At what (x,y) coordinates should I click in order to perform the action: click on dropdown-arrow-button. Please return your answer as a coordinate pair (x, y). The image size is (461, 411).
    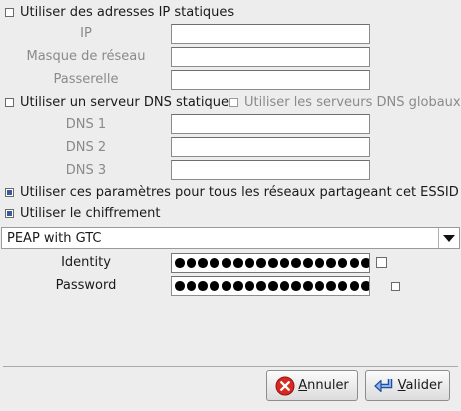
    Looking at the image, I should click on (448, 238).